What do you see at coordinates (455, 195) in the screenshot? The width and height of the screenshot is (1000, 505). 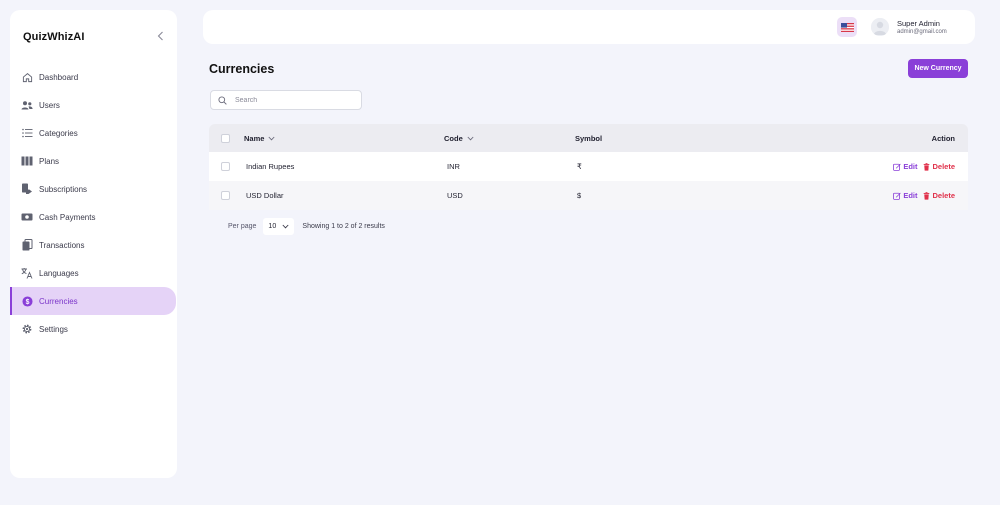 I see `currency-code: USD` at bounding box center [455, 195].